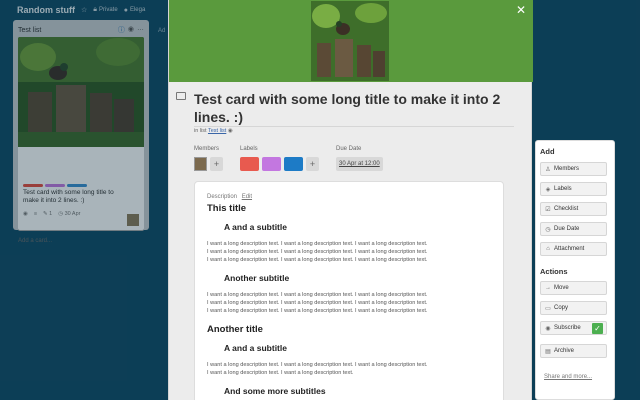  Describe the element at coordinates (573, 189) in the screenshot. I see `labels-button: ◈ Labels` at that location.